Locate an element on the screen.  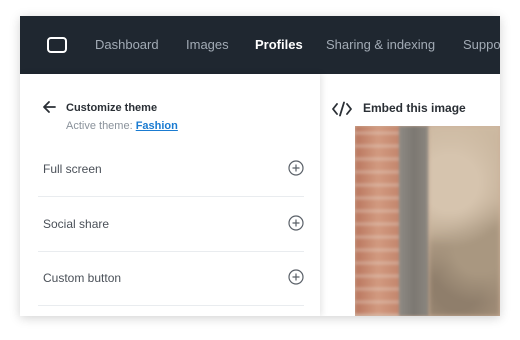
embed-label: Embed this image is located at coordinates (414, 108).